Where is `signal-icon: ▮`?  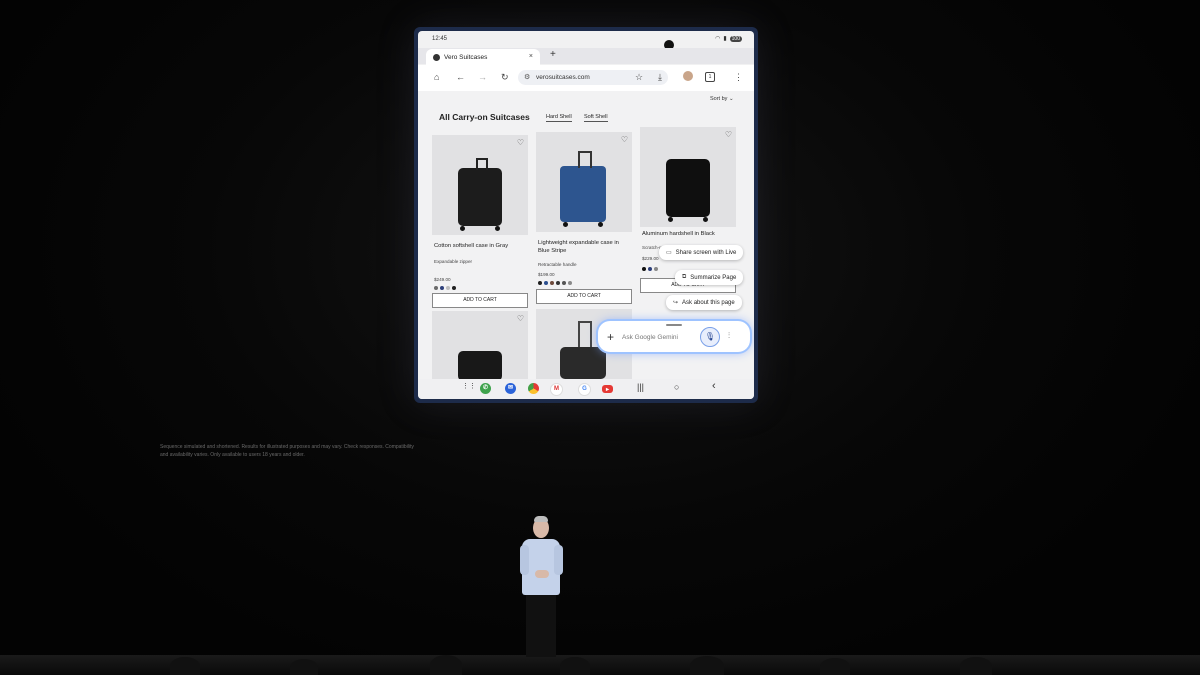
signal-icon: ▮ is located at coordinates (725, 39).